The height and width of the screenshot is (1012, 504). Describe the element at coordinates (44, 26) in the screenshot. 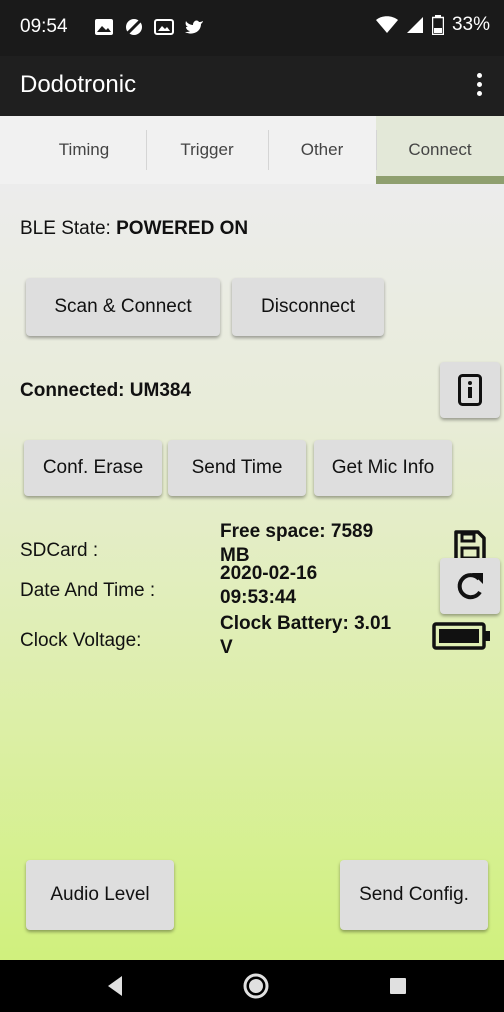

I see `status-time: 09:54` at that location.